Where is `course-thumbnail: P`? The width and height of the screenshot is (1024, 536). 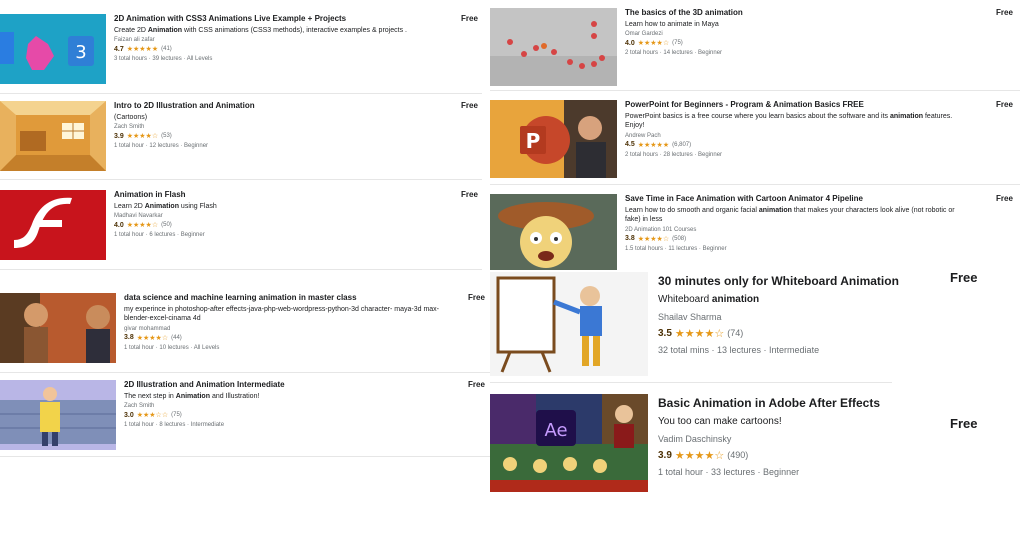 course-thumbnail: P is located at coordinates (553, 139).